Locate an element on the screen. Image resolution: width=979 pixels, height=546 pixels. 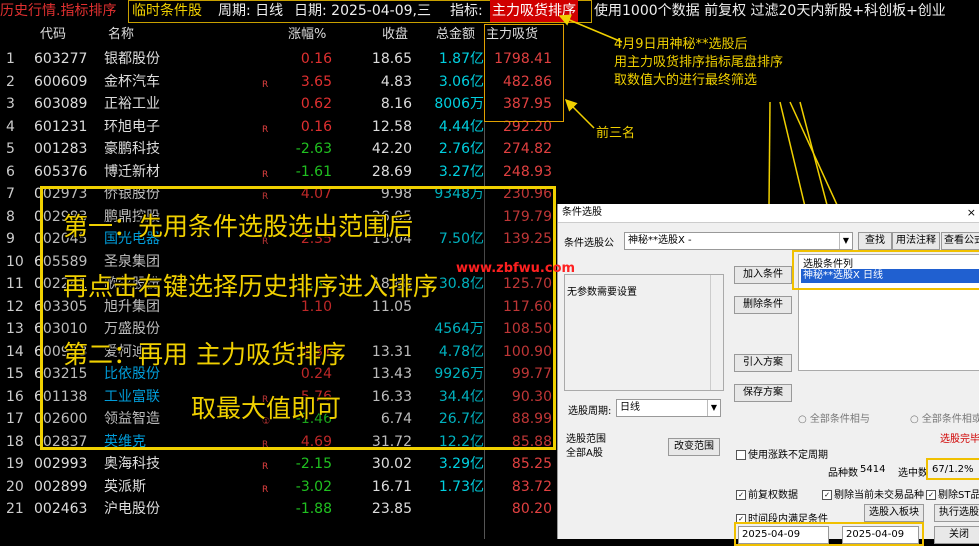
close-button: 关闭 is located at coordinates (956, 535).